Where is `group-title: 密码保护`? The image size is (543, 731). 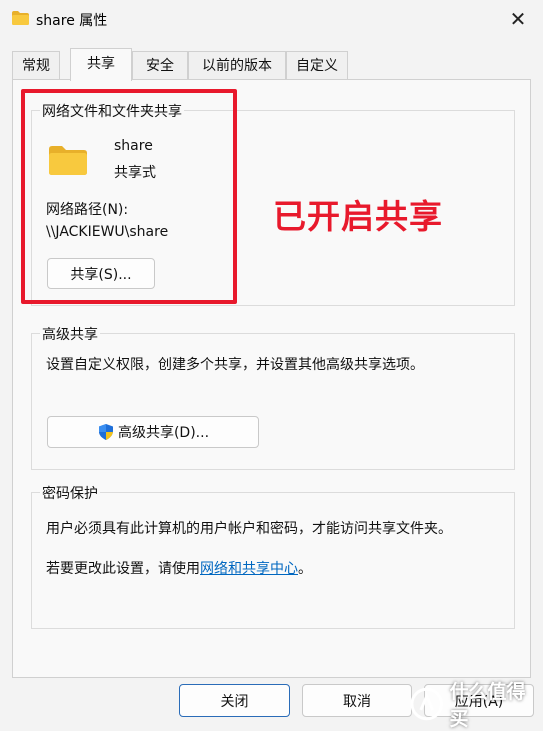 group-title: 密码保护 is located at coordinates (70, 493).